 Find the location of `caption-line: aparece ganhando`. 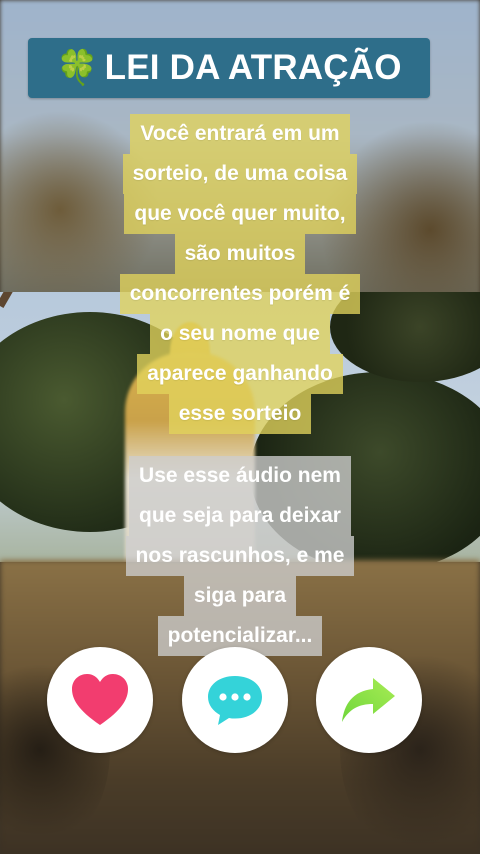

caption-line: aparece ganhando is located at coordinates (240, 374).